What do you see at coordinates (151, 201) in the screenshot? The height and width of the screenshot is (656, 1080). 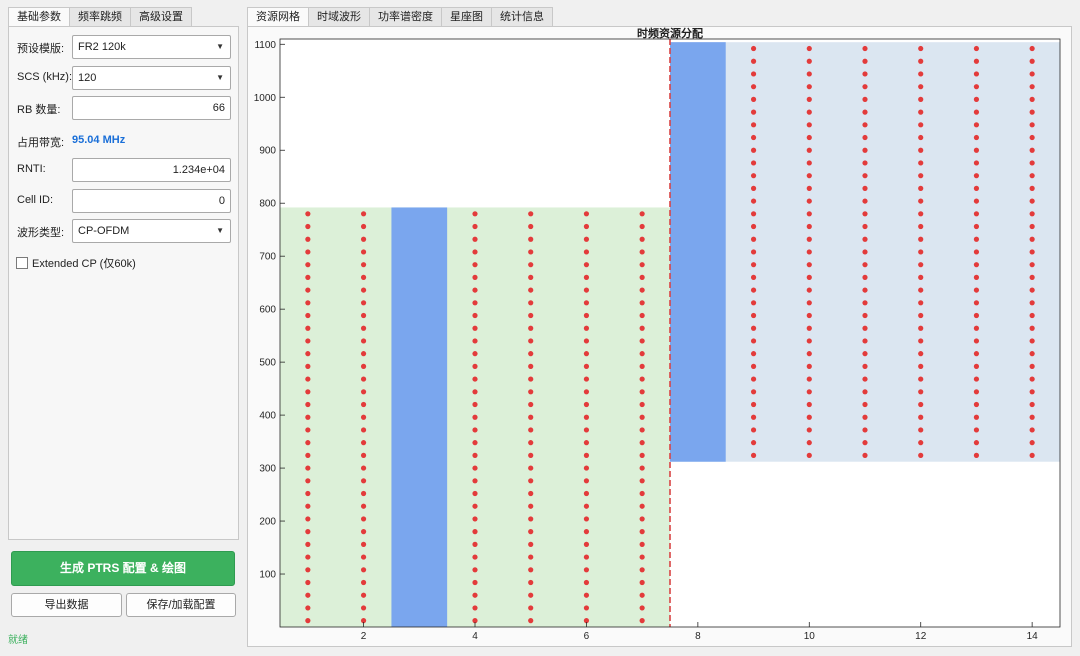 I see `cell-id-input: 0` at bounding box center [151, 201].